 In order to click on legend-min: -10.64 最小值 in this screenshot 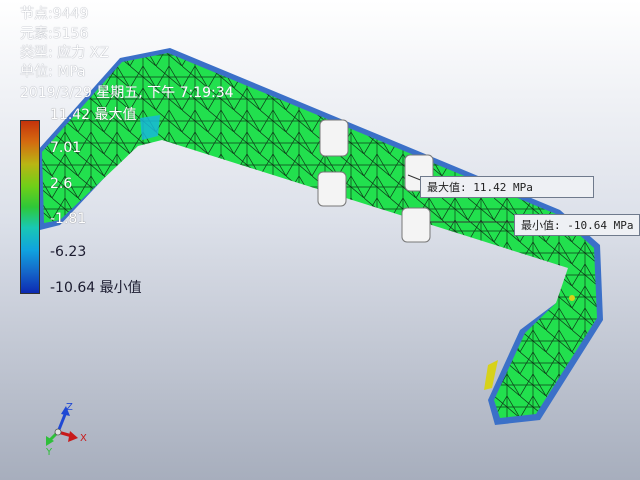, I will do `click(96, 288)`.